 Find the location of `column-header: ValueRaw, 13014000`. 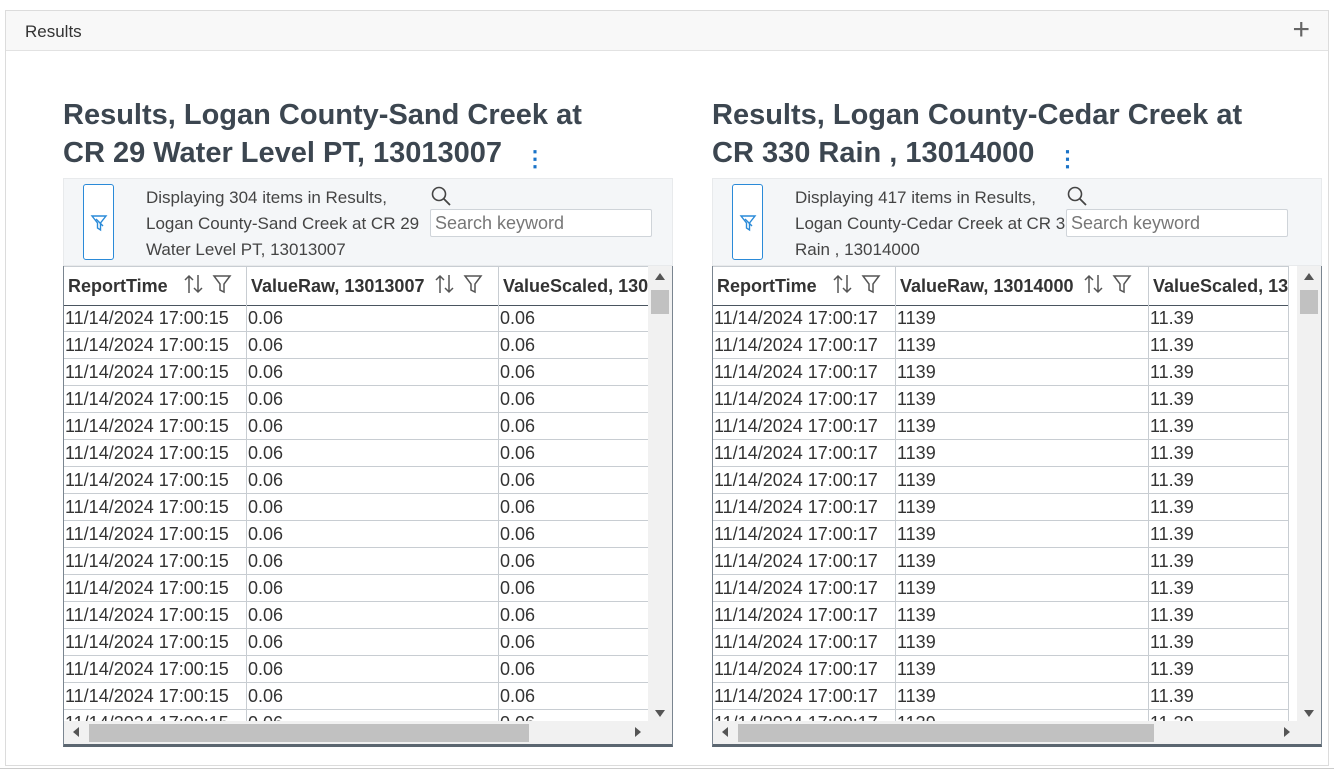

column-header: ValueRaw, 13014000 is located at coordinates (1022, 286).